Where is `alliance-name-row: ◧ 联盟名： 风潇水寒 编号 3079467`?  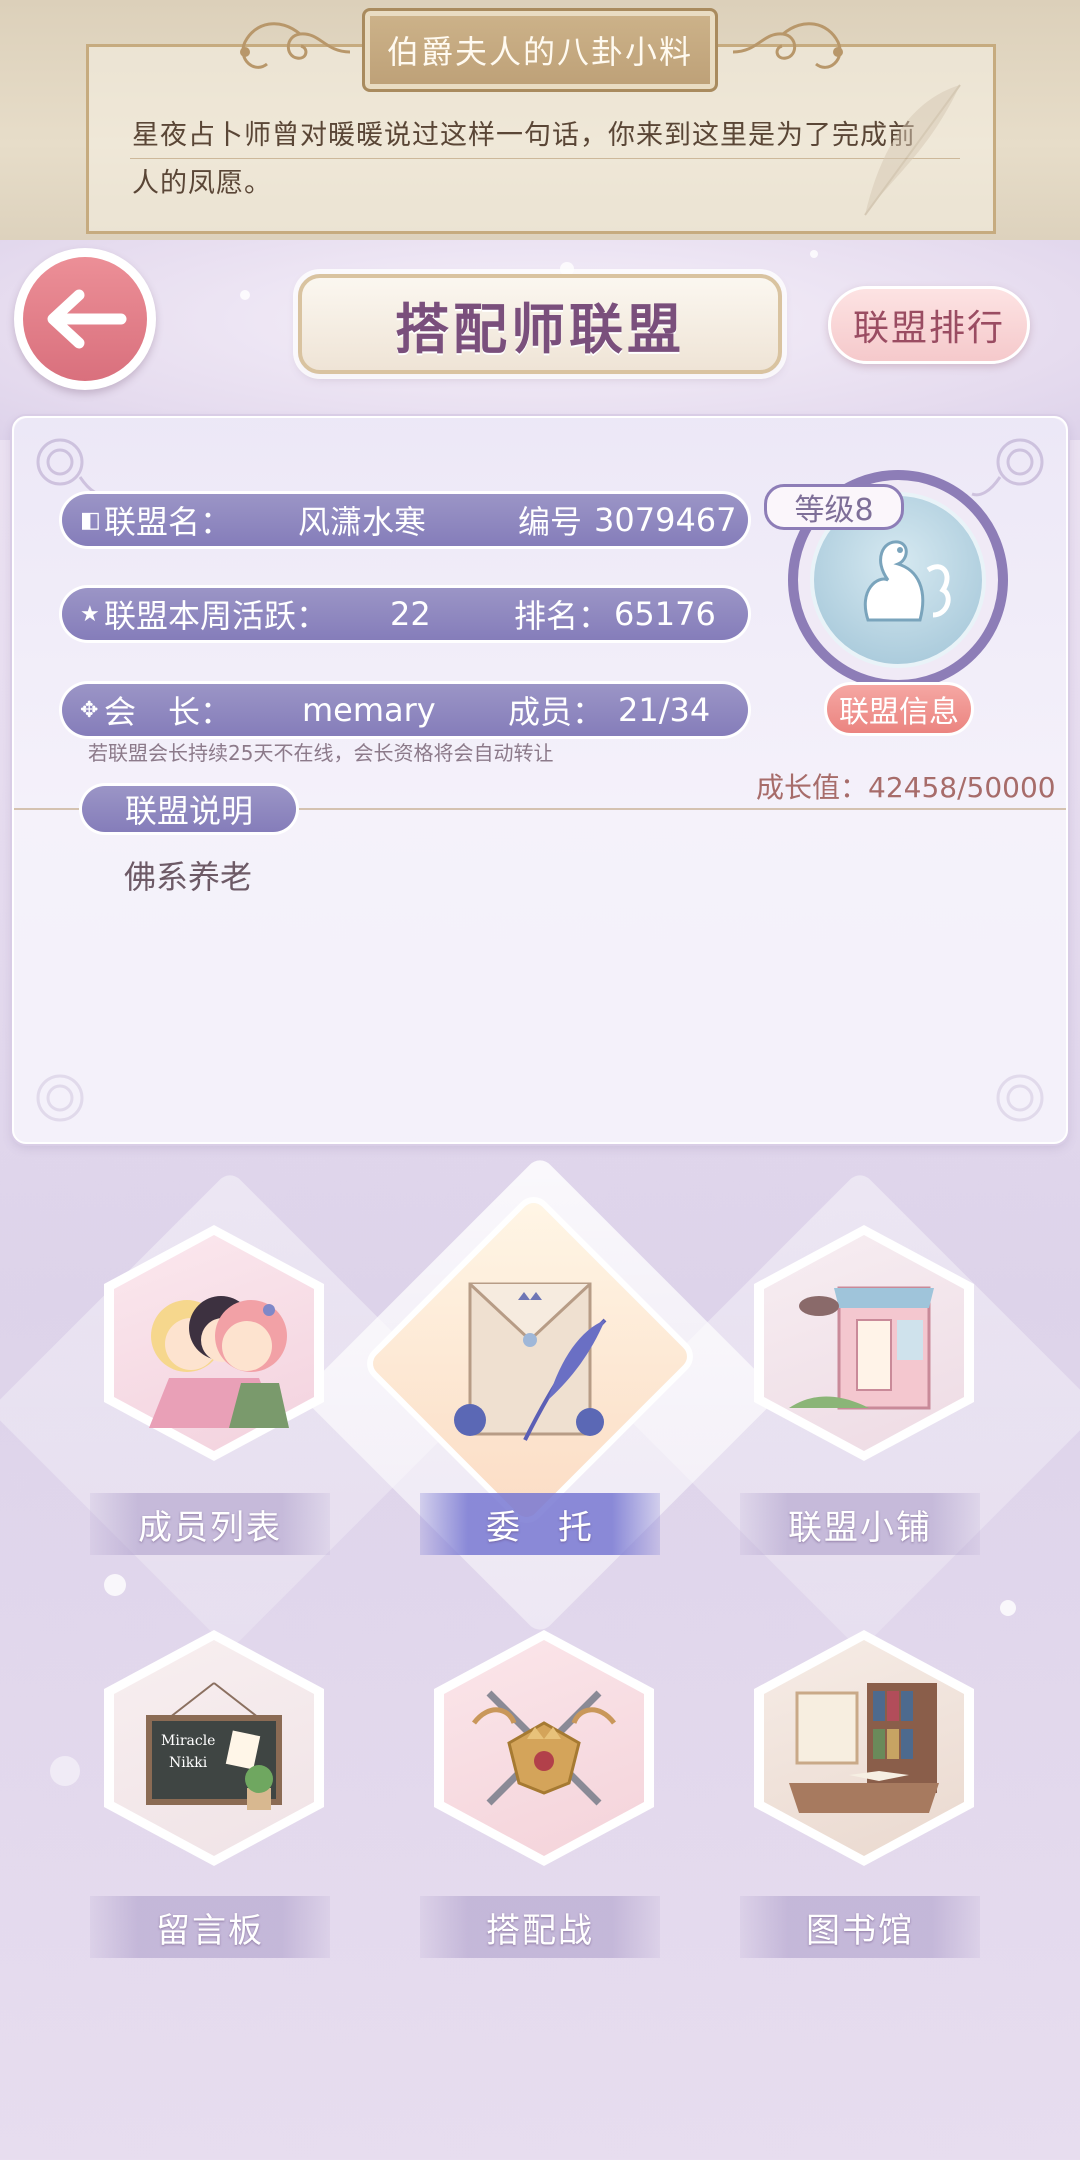 alliance-name-row: ◧ 联盟名： 风潇水寒 编号 3079467 is located at coordinates (405, 520).